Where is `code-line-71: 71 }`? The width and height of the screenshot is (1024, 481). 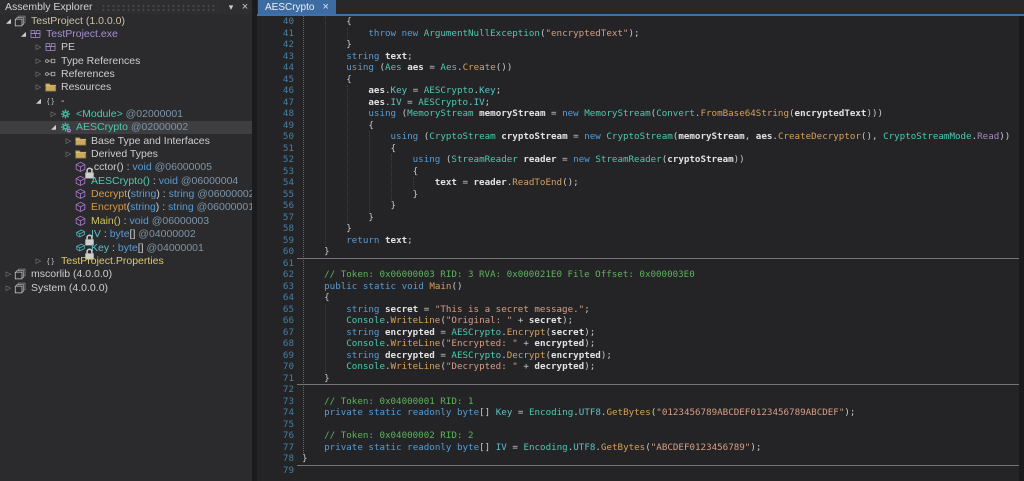 code-line-71: 71 } is located at coordinates (640, 379).